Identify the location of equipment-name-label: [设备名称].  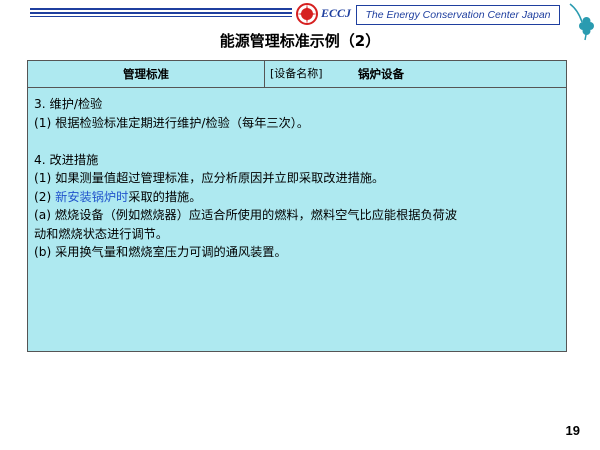
(296, 73).